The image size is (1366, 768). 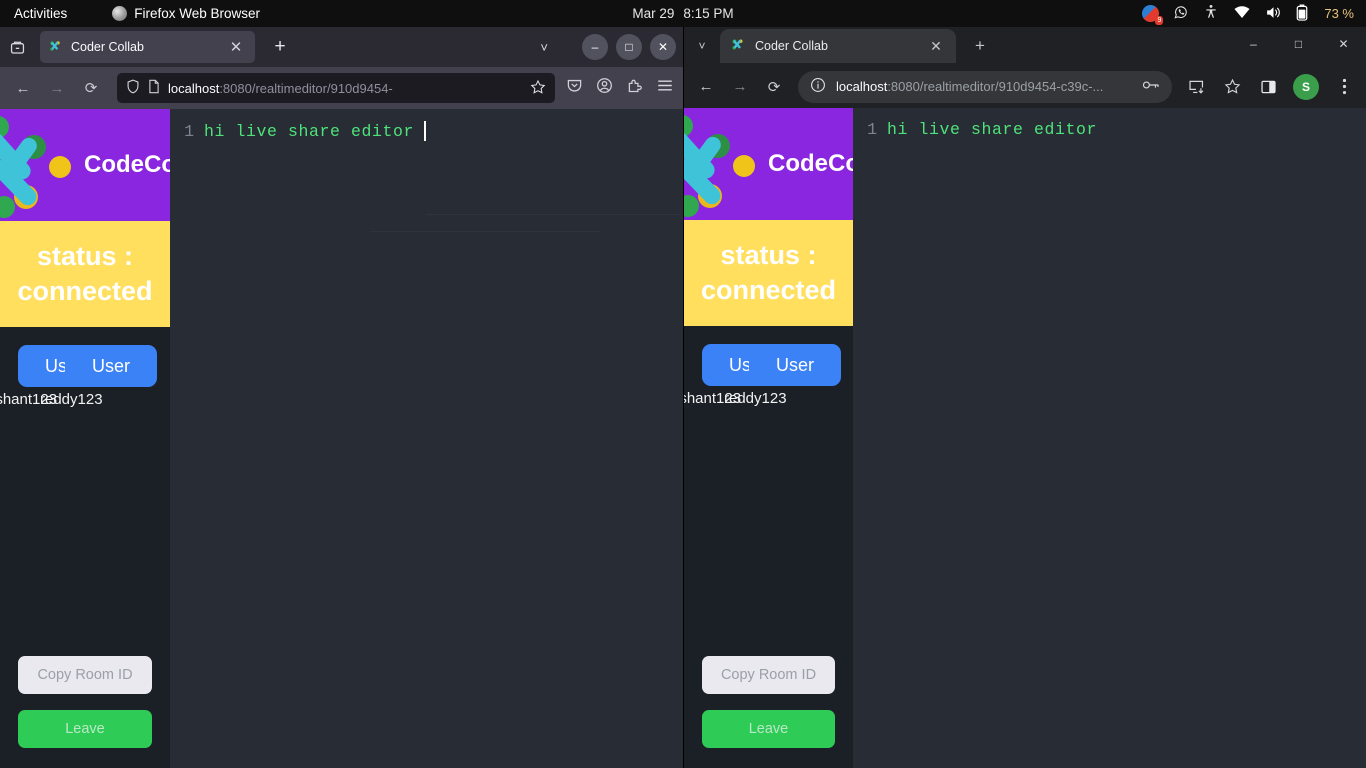 What do you see at coordinates (17, 47) in the screenshot?
I see `list-all-tabs-icon` at bounding box center [17, 47].